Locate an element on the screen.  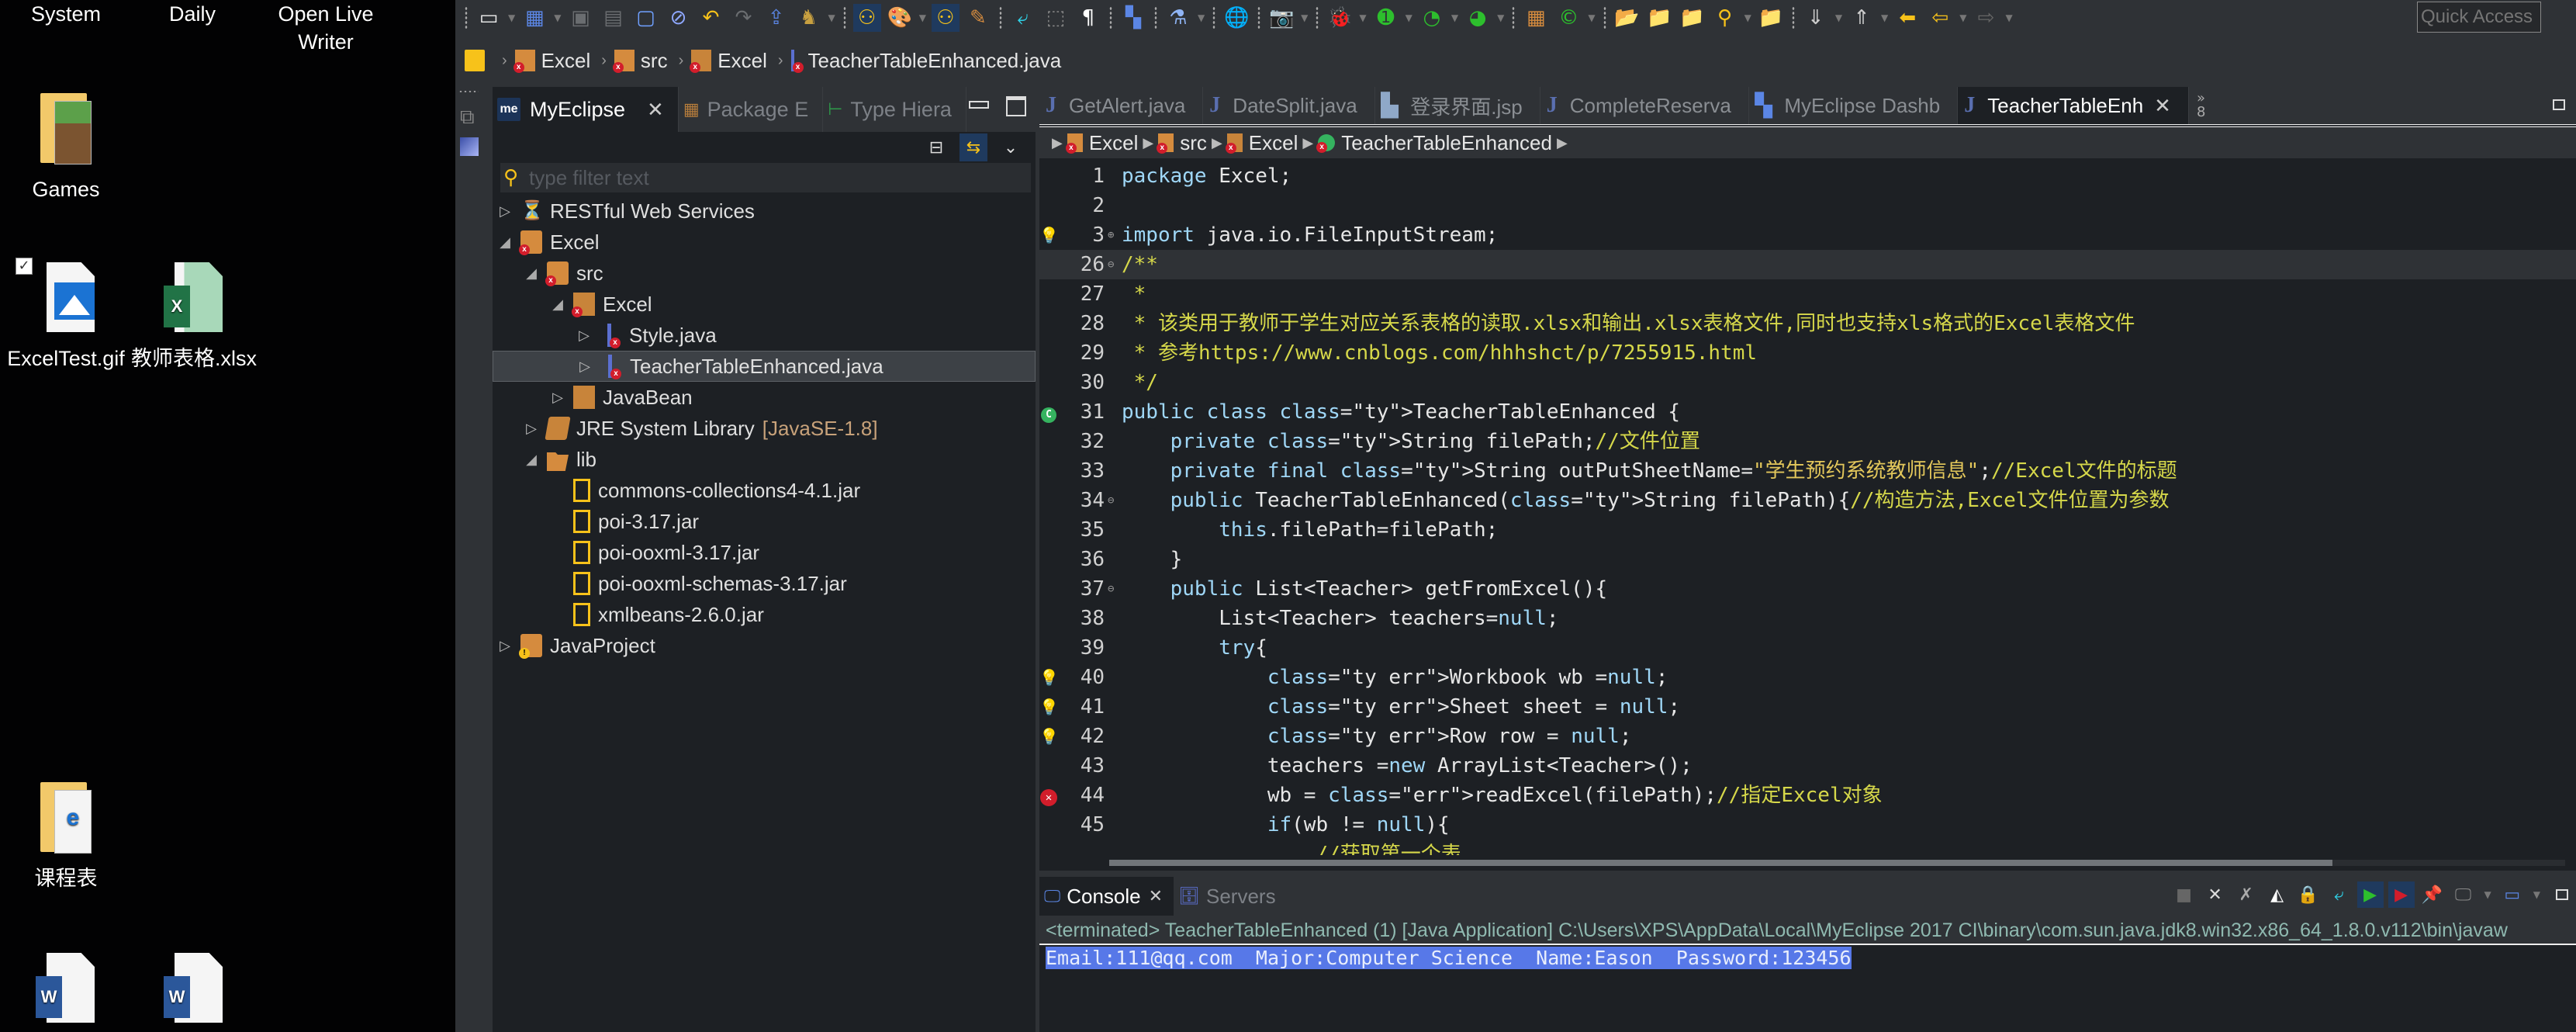
deploy-icon: ⇪ is located at coordinates (776, 18).